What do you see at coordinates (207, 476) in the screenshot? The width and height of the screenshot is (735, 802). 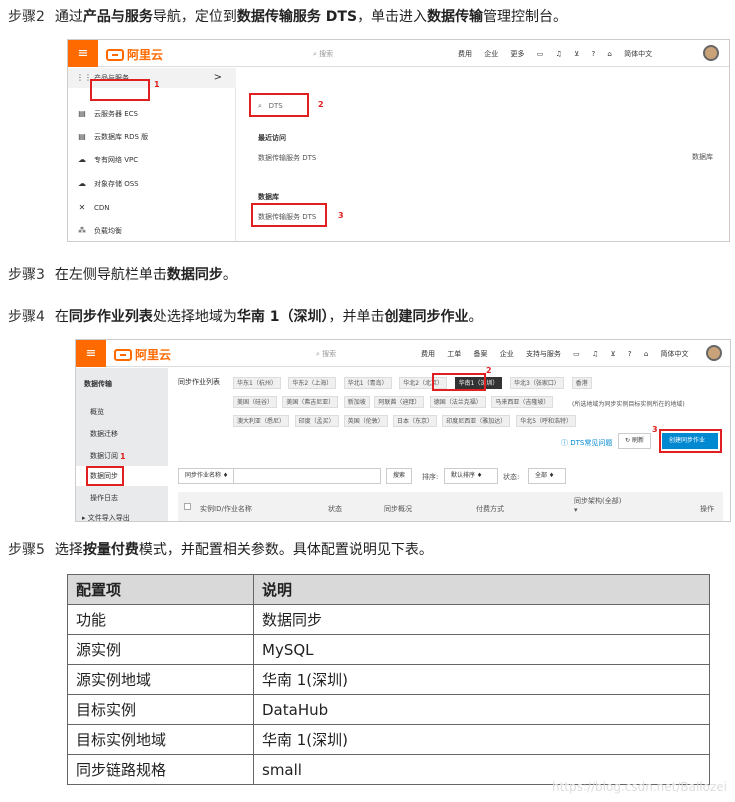 I see `filter-field-select: 同步作业名称 ♦` at bounding box center [207, 476].